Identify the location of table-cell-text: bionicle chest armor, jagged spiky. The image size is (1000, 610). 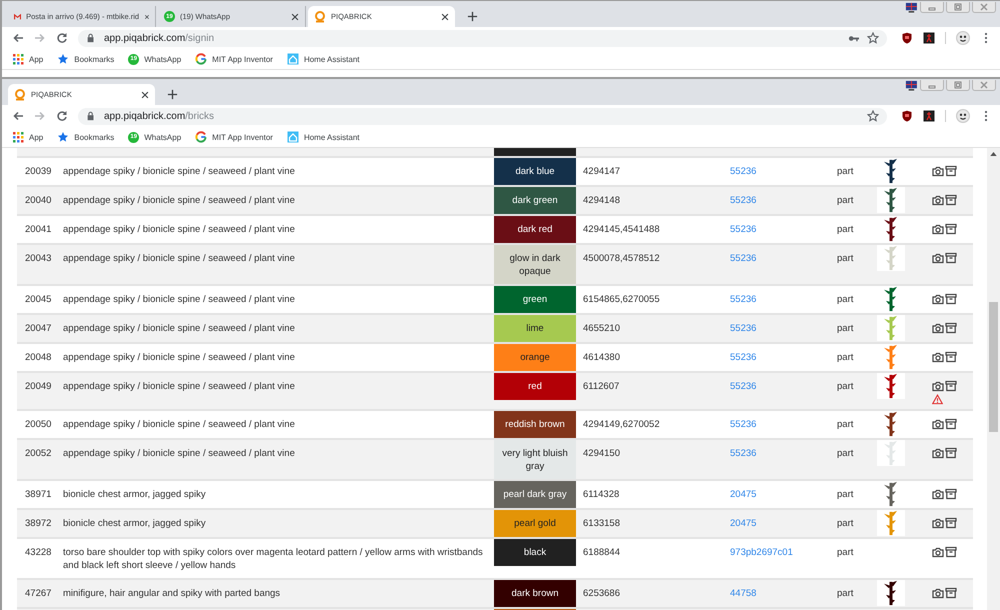
(135, 495).